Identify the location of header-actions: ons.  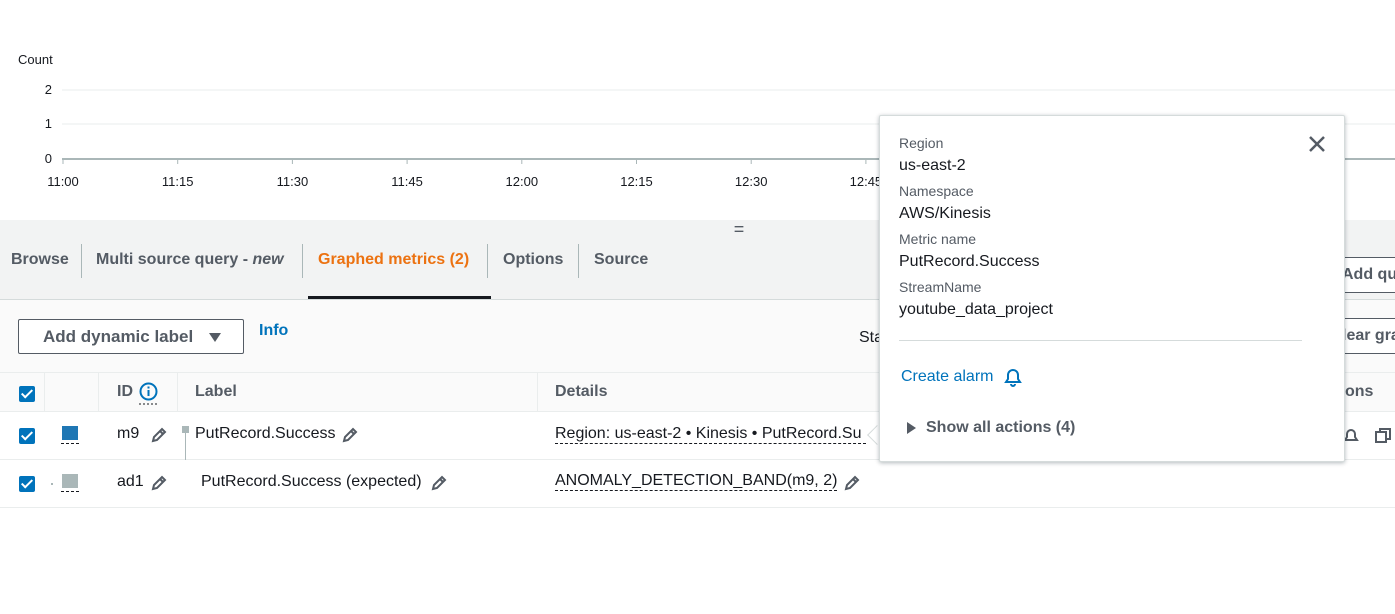
(1359, 391).